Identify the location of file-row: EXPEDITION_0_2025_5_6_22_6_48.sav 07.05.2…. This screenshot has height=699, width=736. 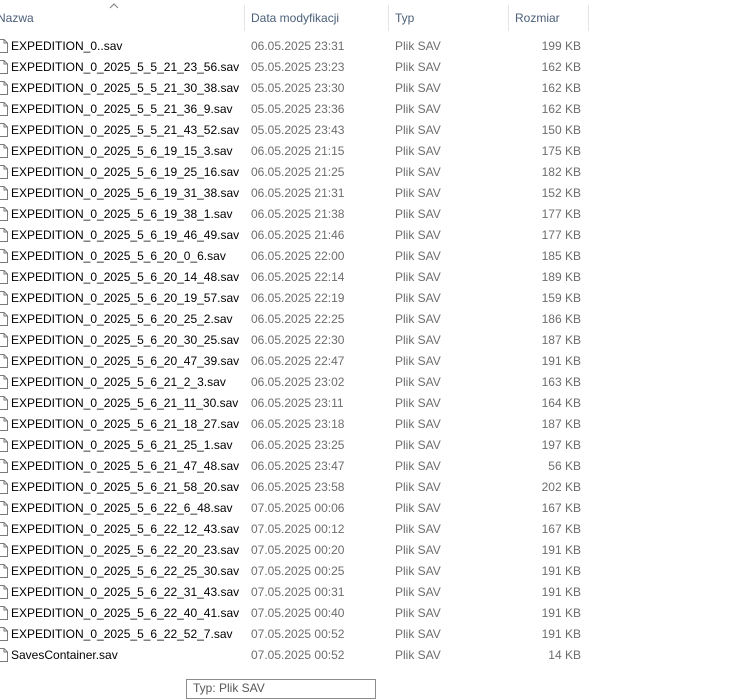
(368, 508).